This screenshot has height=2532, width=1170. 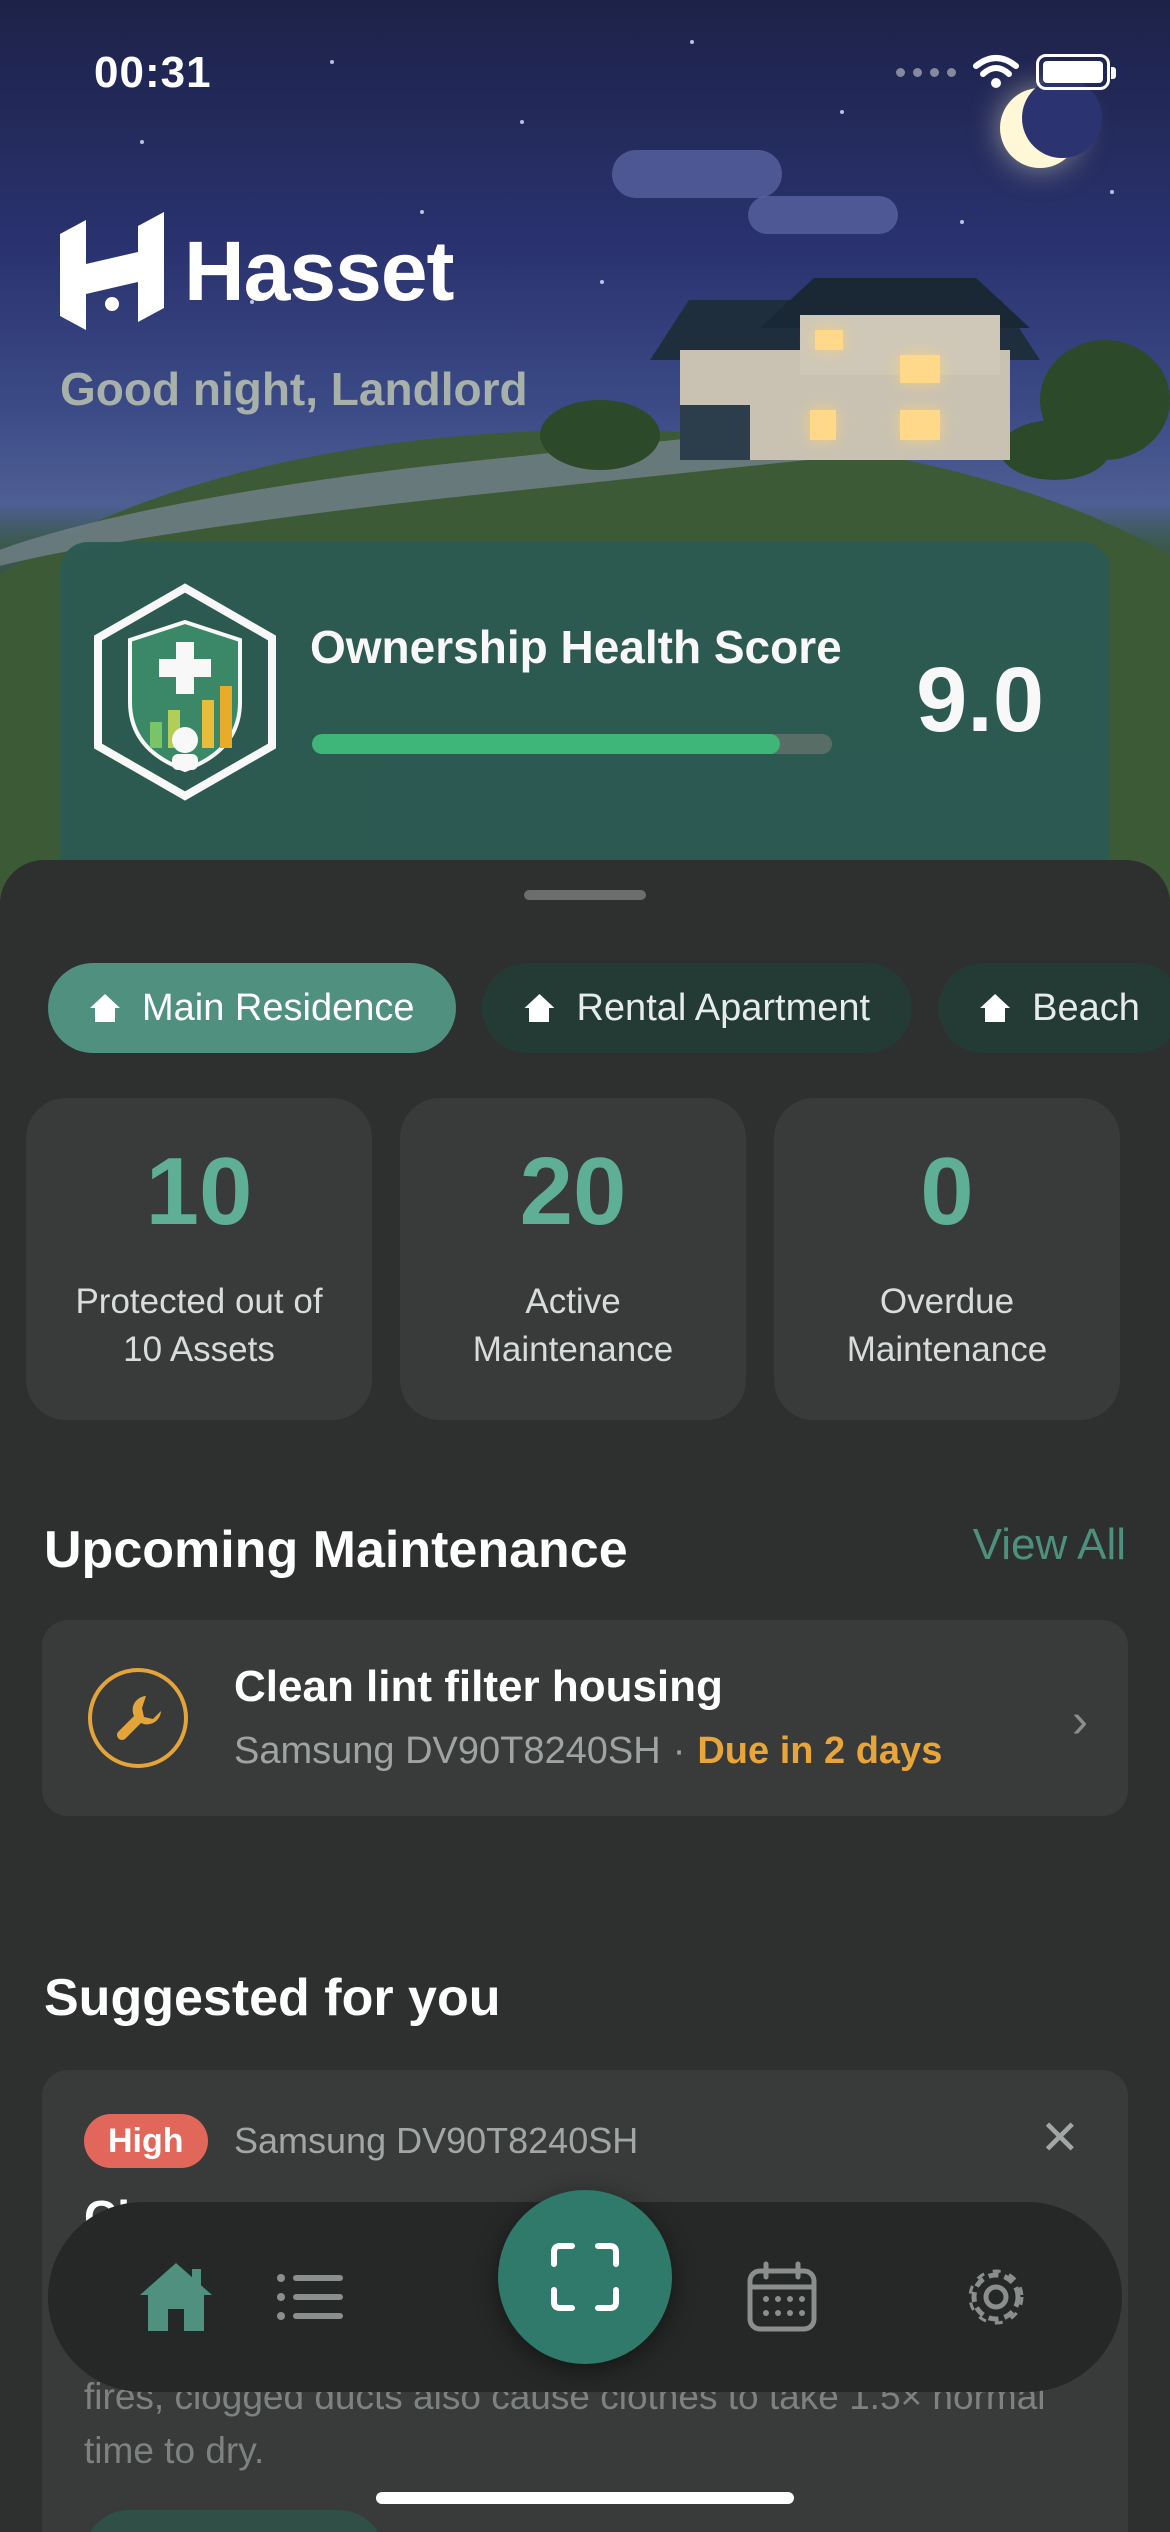 I want to click on maintenance-title: Clean lint filter housing, so click(x=478, y=1686).